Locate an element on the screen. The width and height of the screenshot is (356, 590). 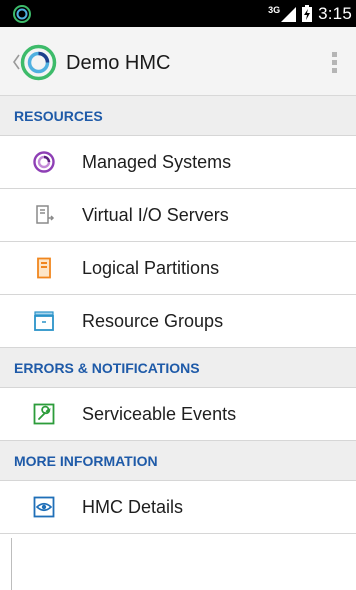
list-item-label: Managed Systems is located at coordinates (157, 162).